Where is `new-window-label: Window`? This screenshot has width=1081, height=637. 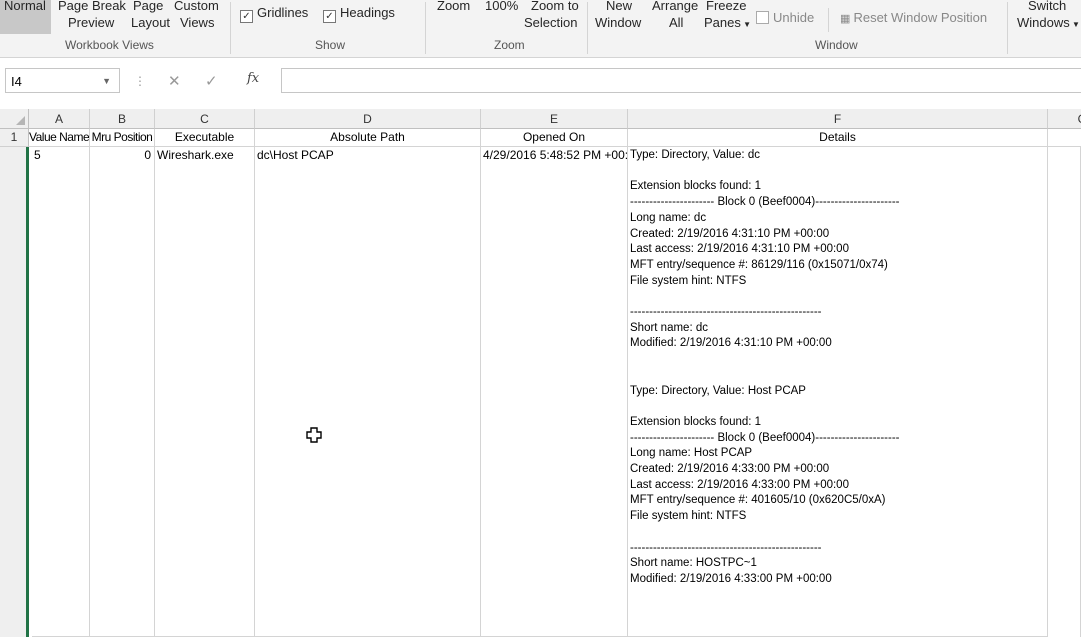 new-window-label: Window is located at coordinates (618, 22).